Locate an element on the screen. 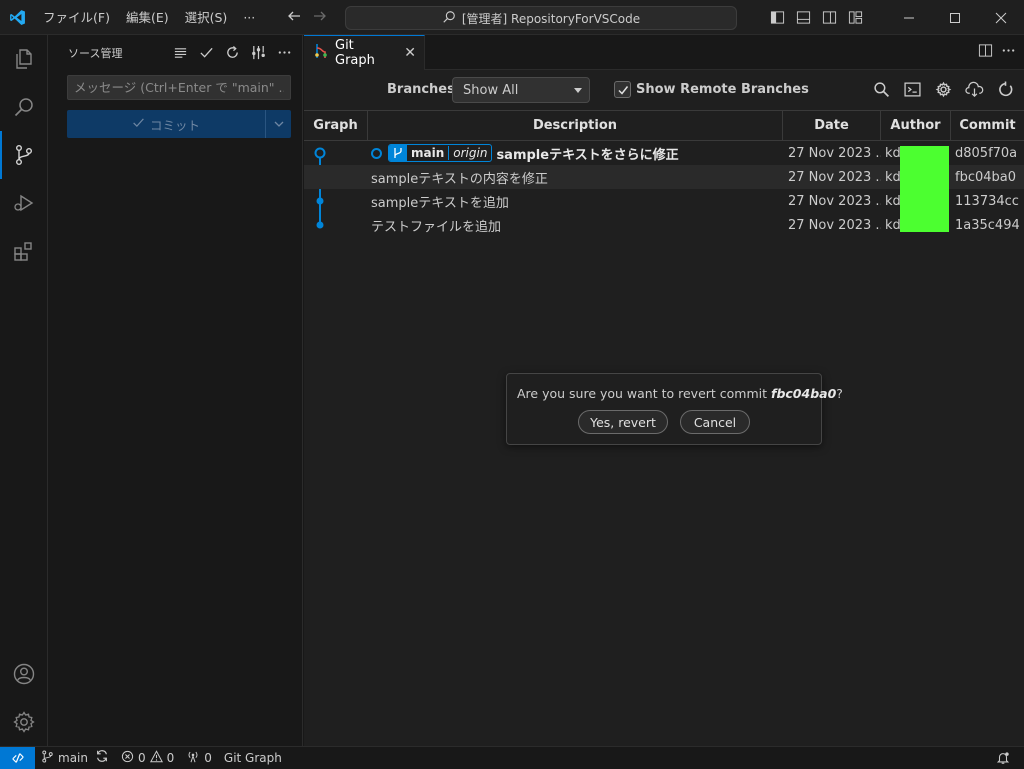 The width and height of the screenshot is (1024, 769). customize-layout-icon is located at coordinates (855, 17).